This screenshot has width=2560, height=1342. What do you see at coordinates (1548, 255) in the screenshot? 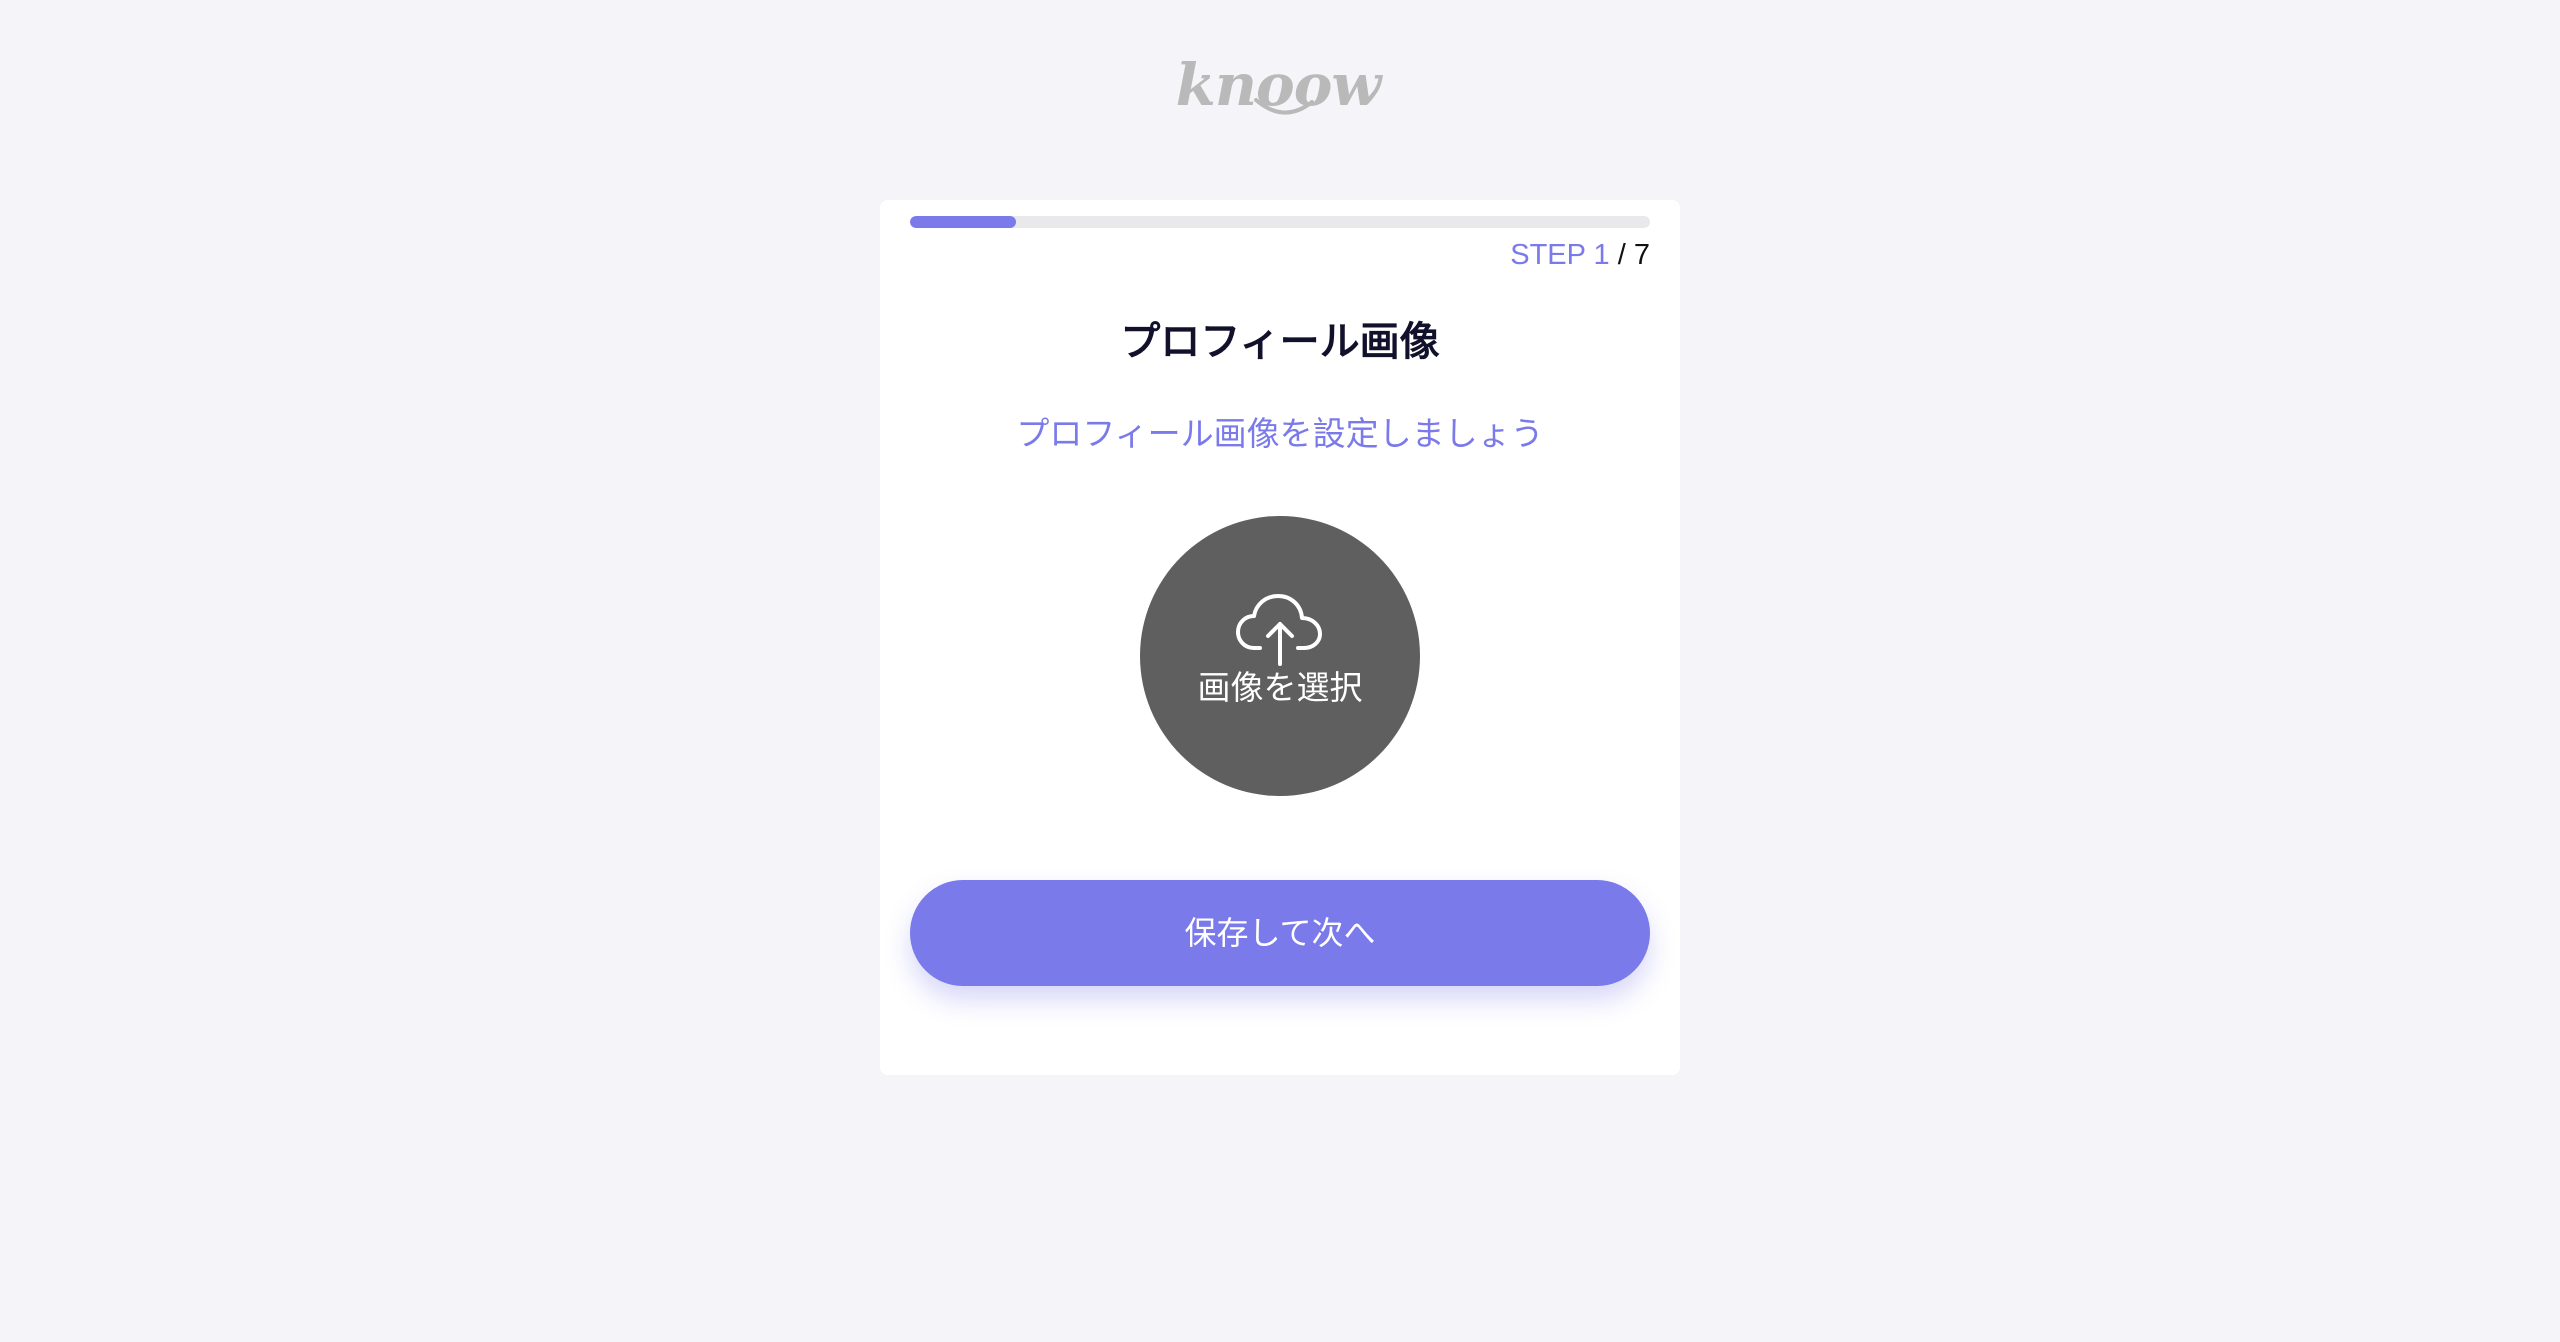
I see `step-prefix: STEP` at bounding box center [1548, 255].